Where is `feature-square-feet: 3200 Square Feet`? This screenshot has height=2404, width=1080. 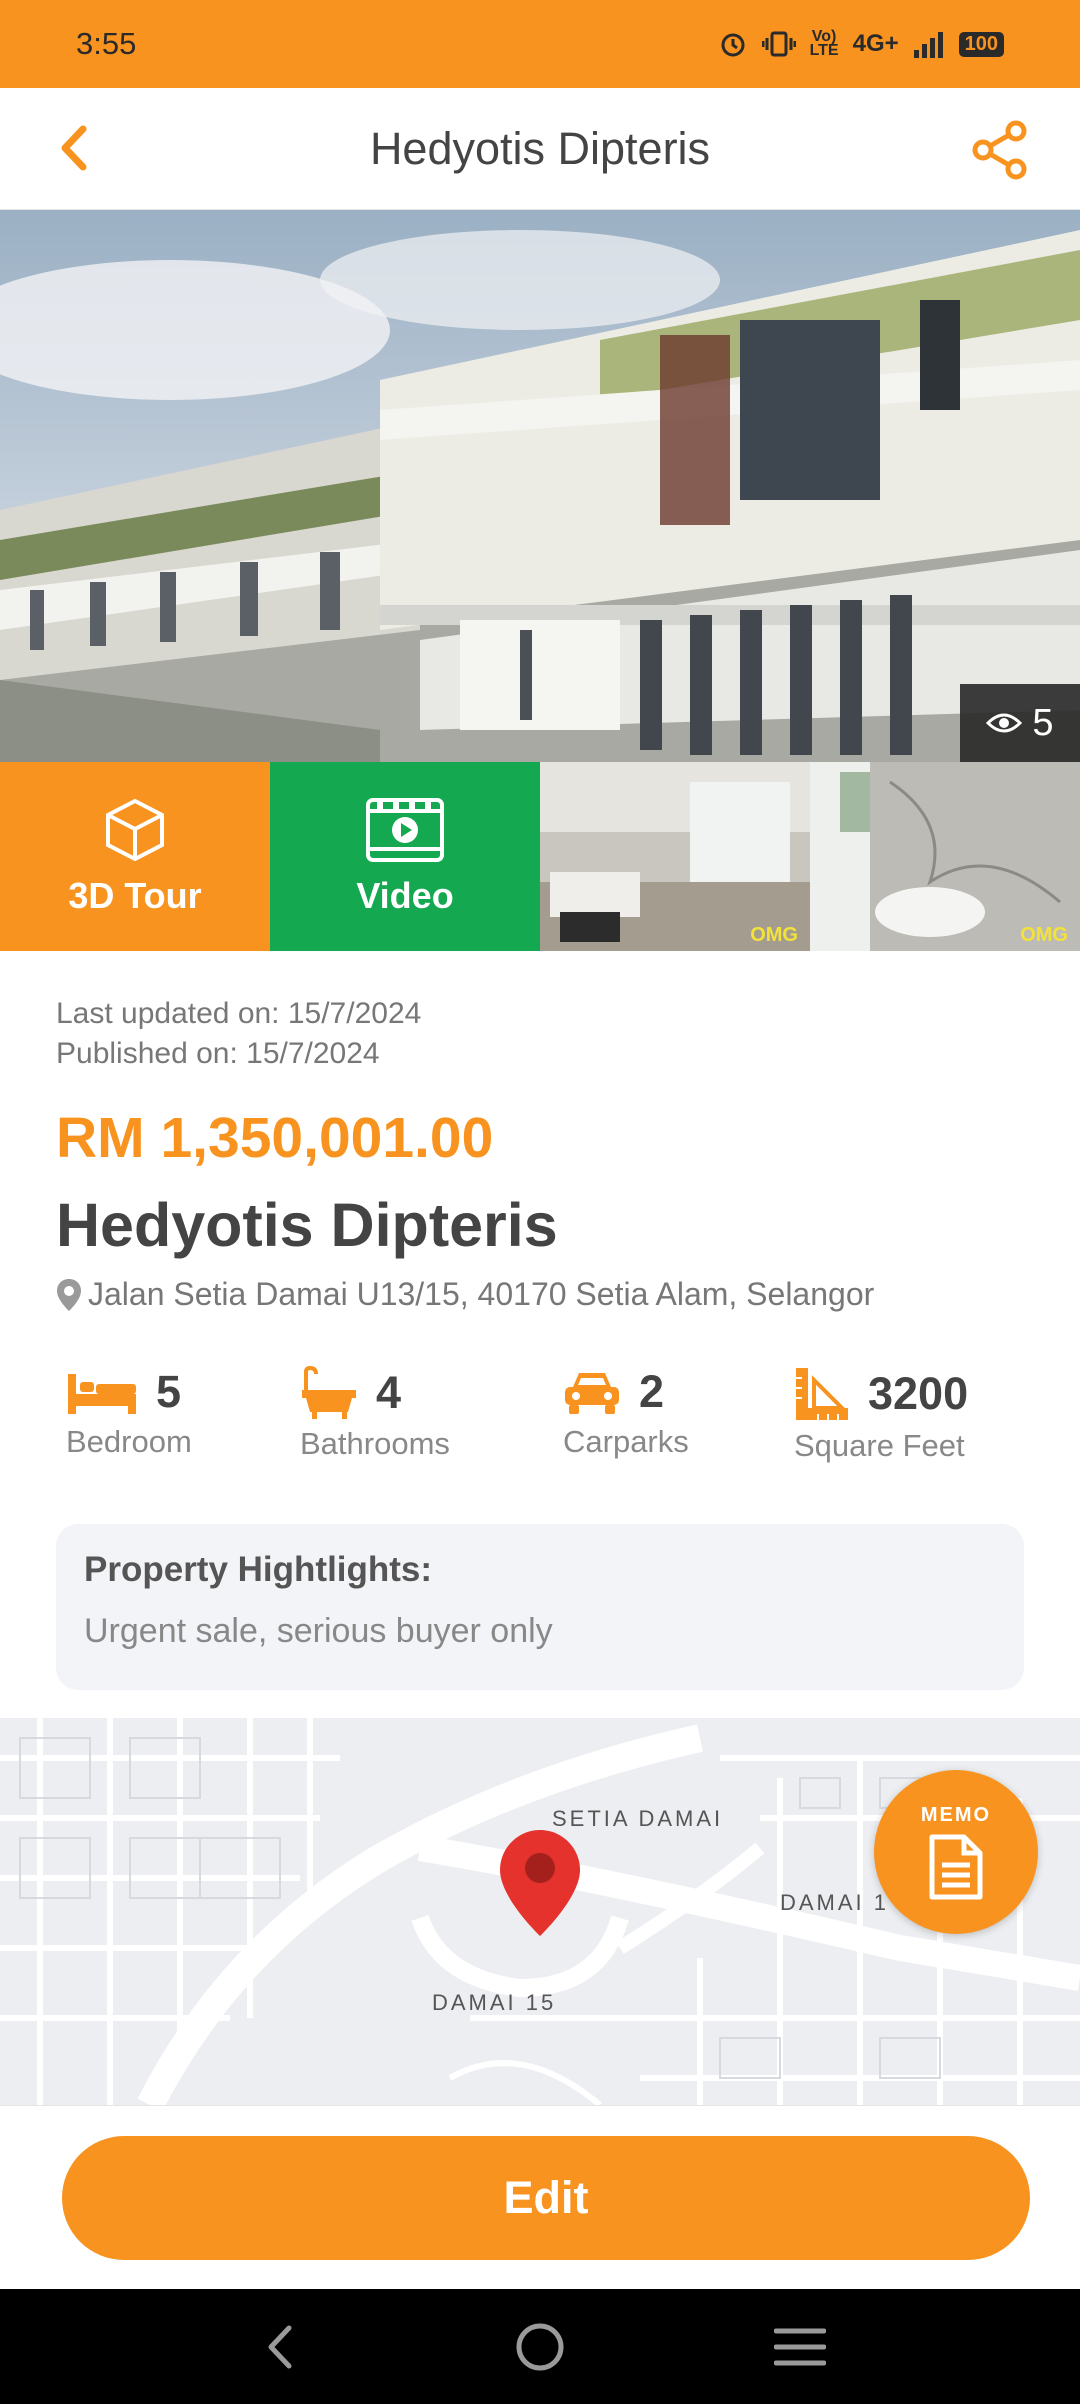
feature-square-feet: 3200 Square Feet is located at coordinates (881, 1415).